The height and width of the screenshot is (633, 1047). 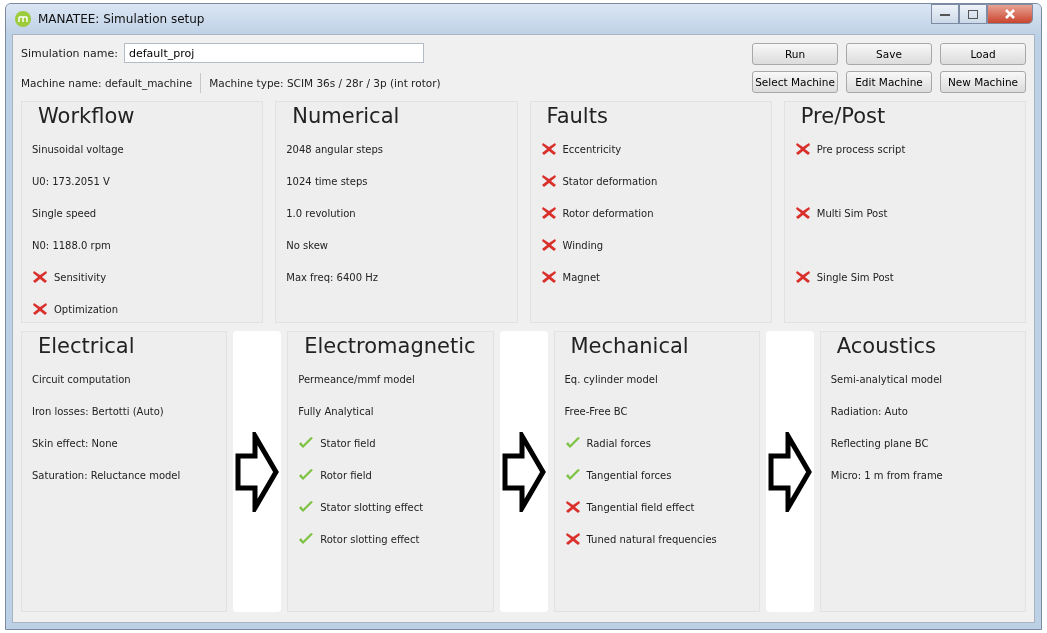 I want to click on setting-text: No skew, so click(x=307, y=245).